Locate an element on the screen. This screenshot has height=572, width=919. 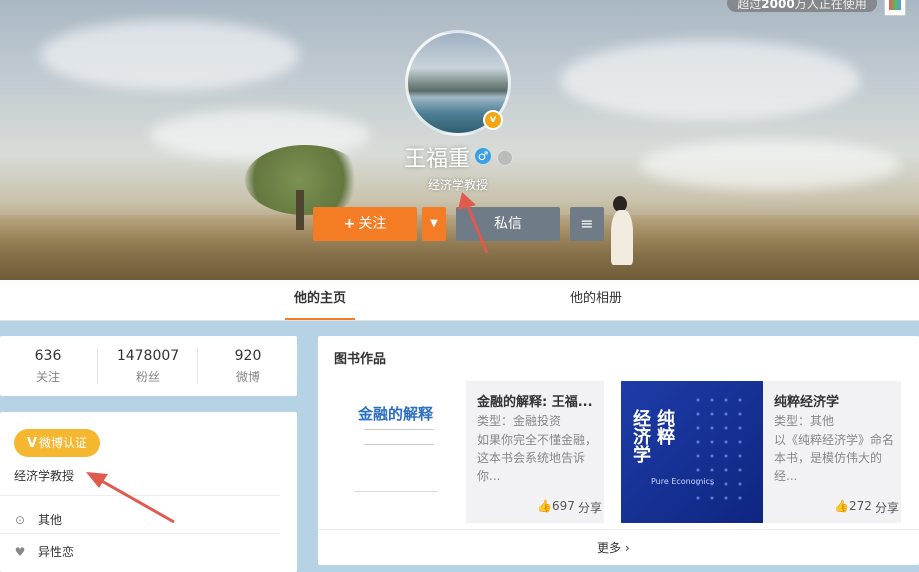
verified-v-icon: V is located at coordinates (32, 443).